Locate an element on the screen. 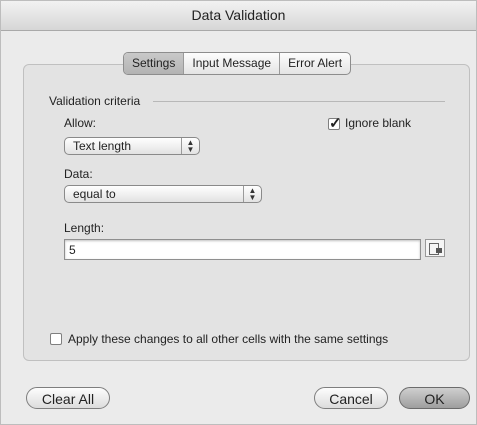 The image size is (477, 425). tab-error-alert: Error Alert is located at coordinates (315, 63).